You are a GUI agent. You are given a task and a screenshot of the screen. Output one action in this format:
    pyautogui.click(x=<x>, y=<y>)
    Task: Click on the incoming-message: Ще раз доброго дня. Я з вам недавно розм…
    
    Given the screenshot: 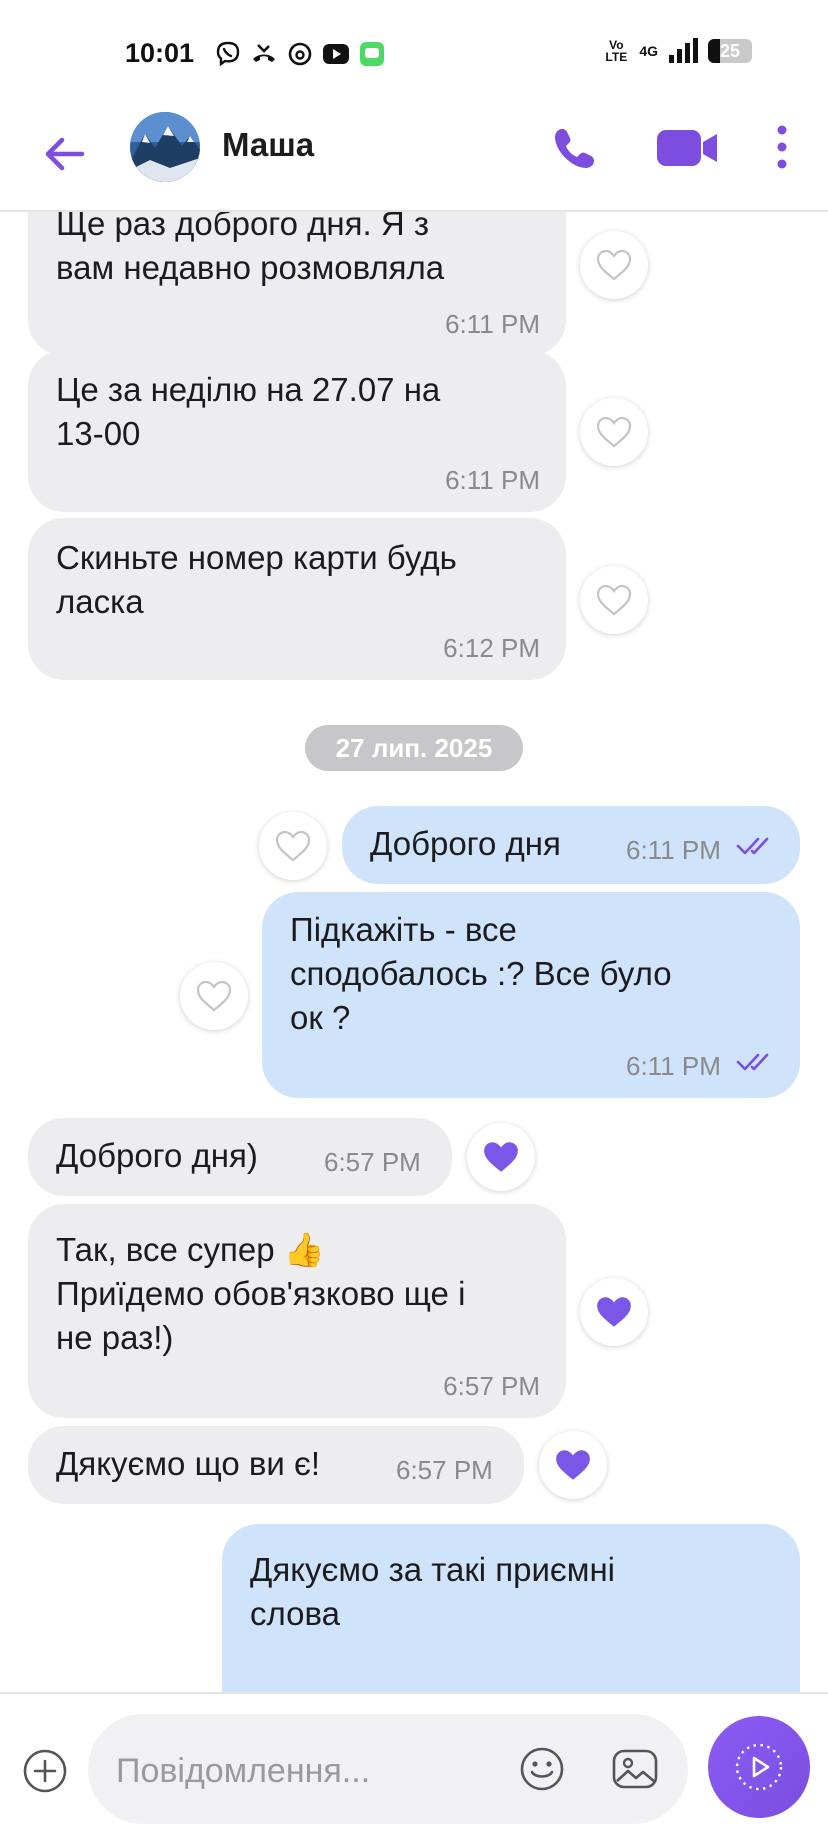 What is the action you would take?
    pyautogui.click(x=297, y=284)
    